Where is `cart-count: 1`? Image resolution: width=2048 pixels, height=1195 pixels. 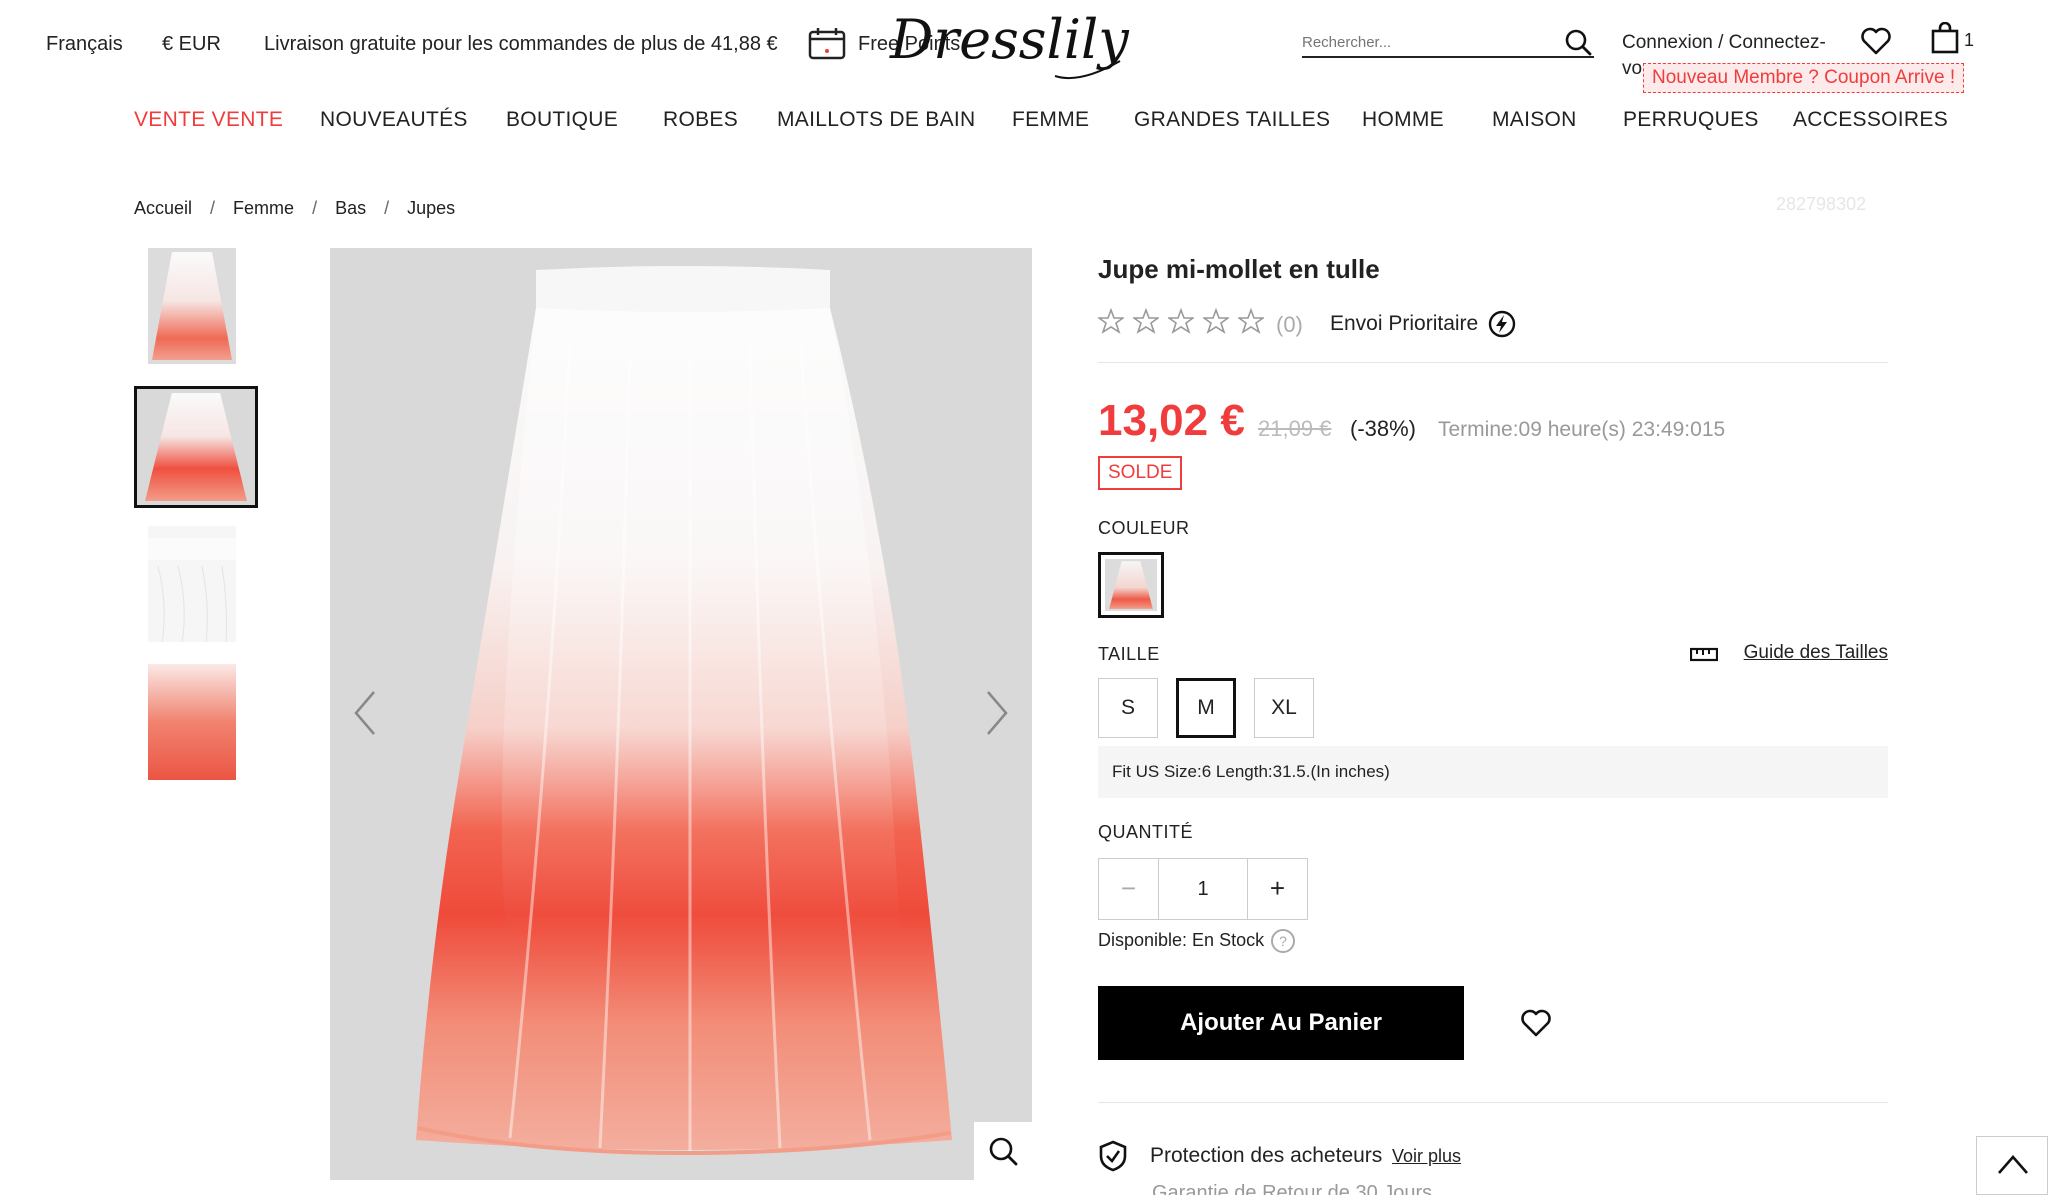
cart-count: 1 is located at coordinates (1969, 40).